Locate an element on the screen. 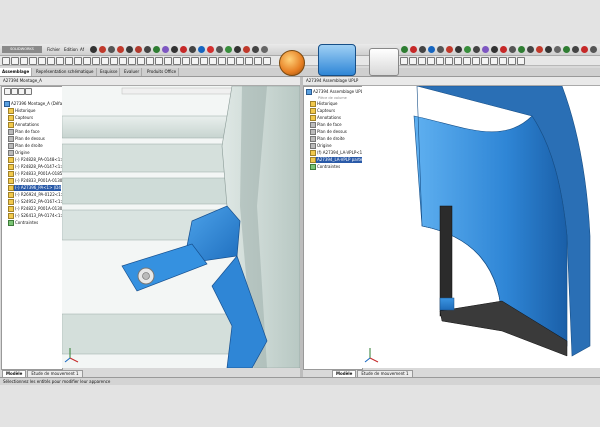 This screenshot has width=600, height=427. tree-item-part: (-) R26924_PA-0122<1> is located at coordinates (36, 195).